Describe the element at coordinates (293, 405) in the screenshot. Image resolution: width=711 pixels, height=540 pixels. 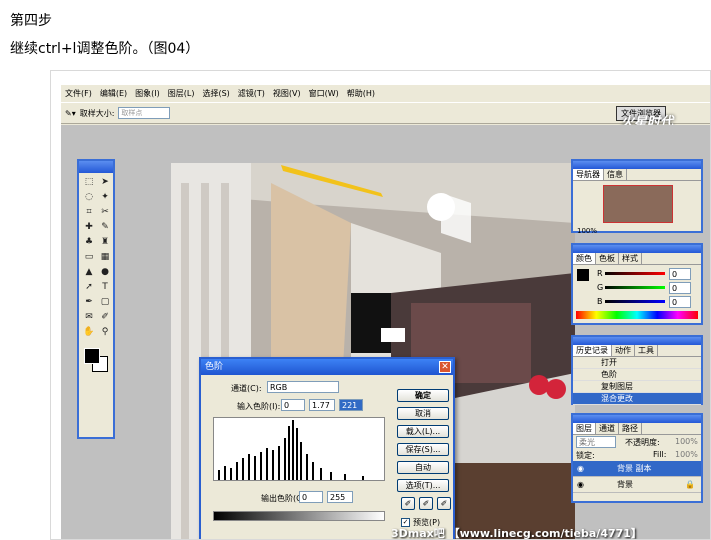
I see `input-black-field: 0` at that location.